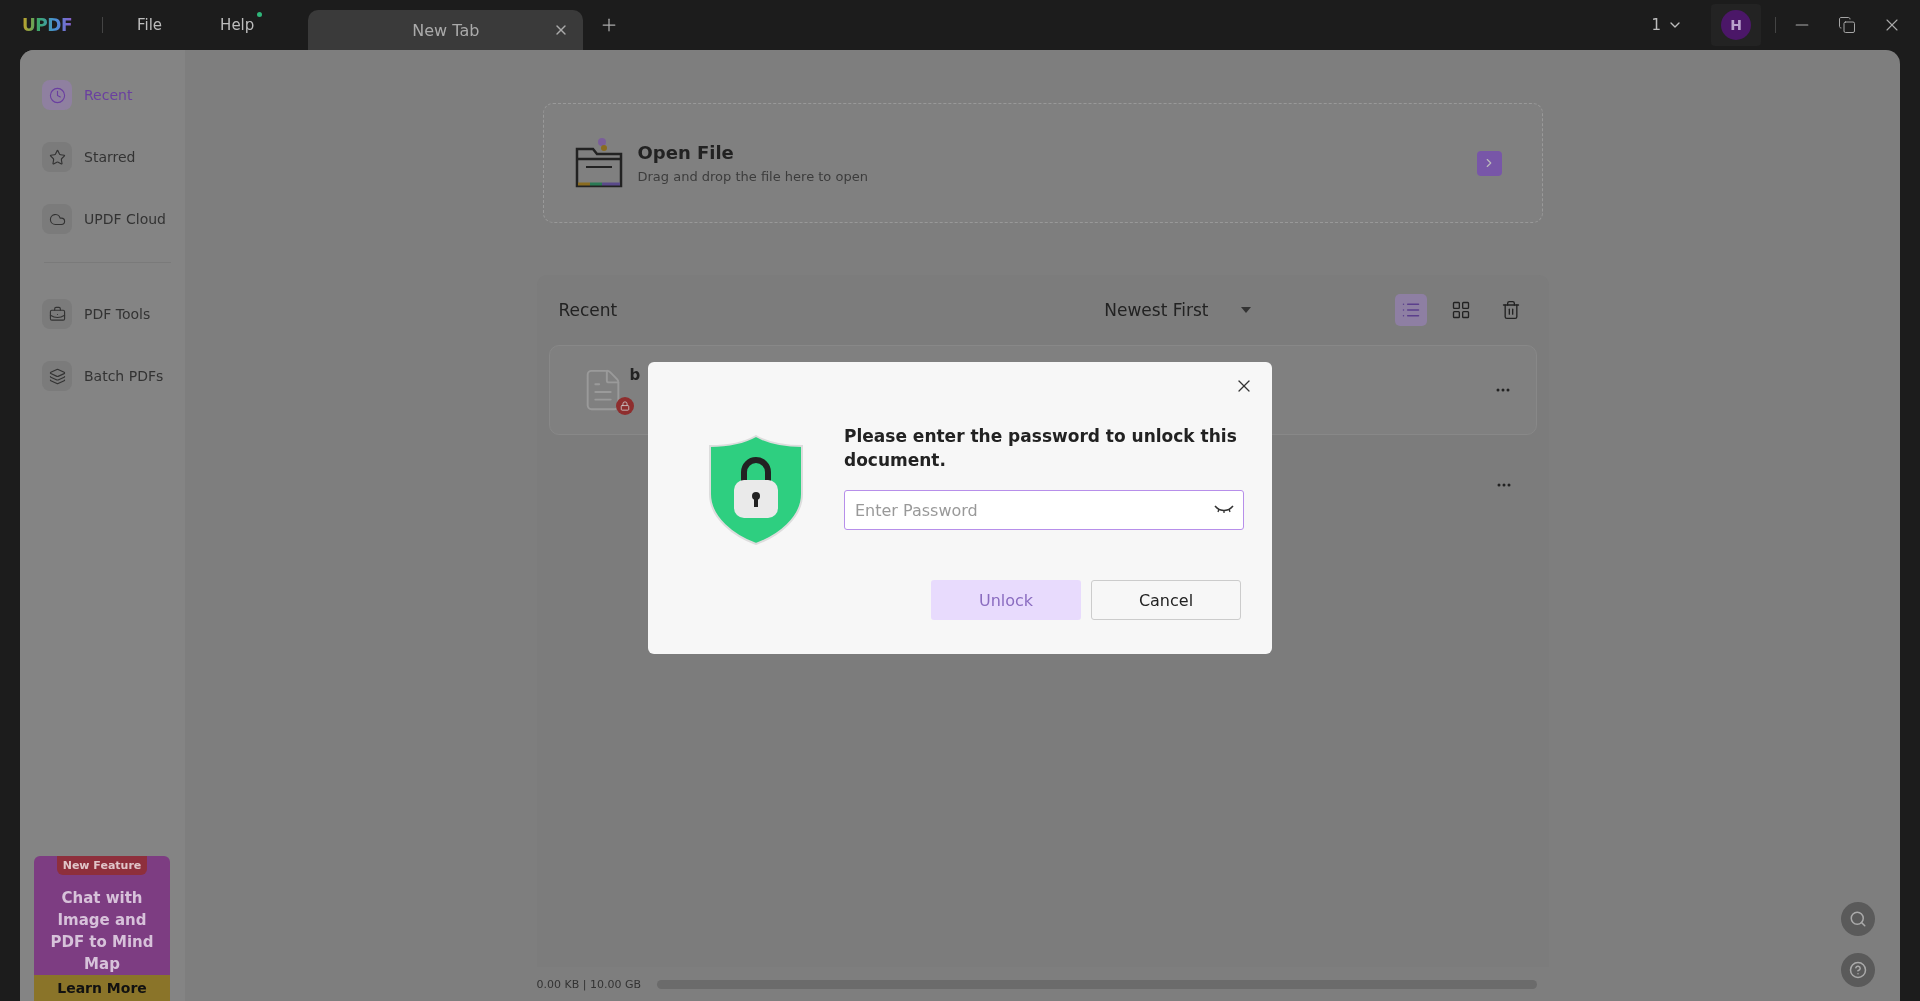 The image size is (1920, 1001). I want to click on list-icon, so click(1410, 310).